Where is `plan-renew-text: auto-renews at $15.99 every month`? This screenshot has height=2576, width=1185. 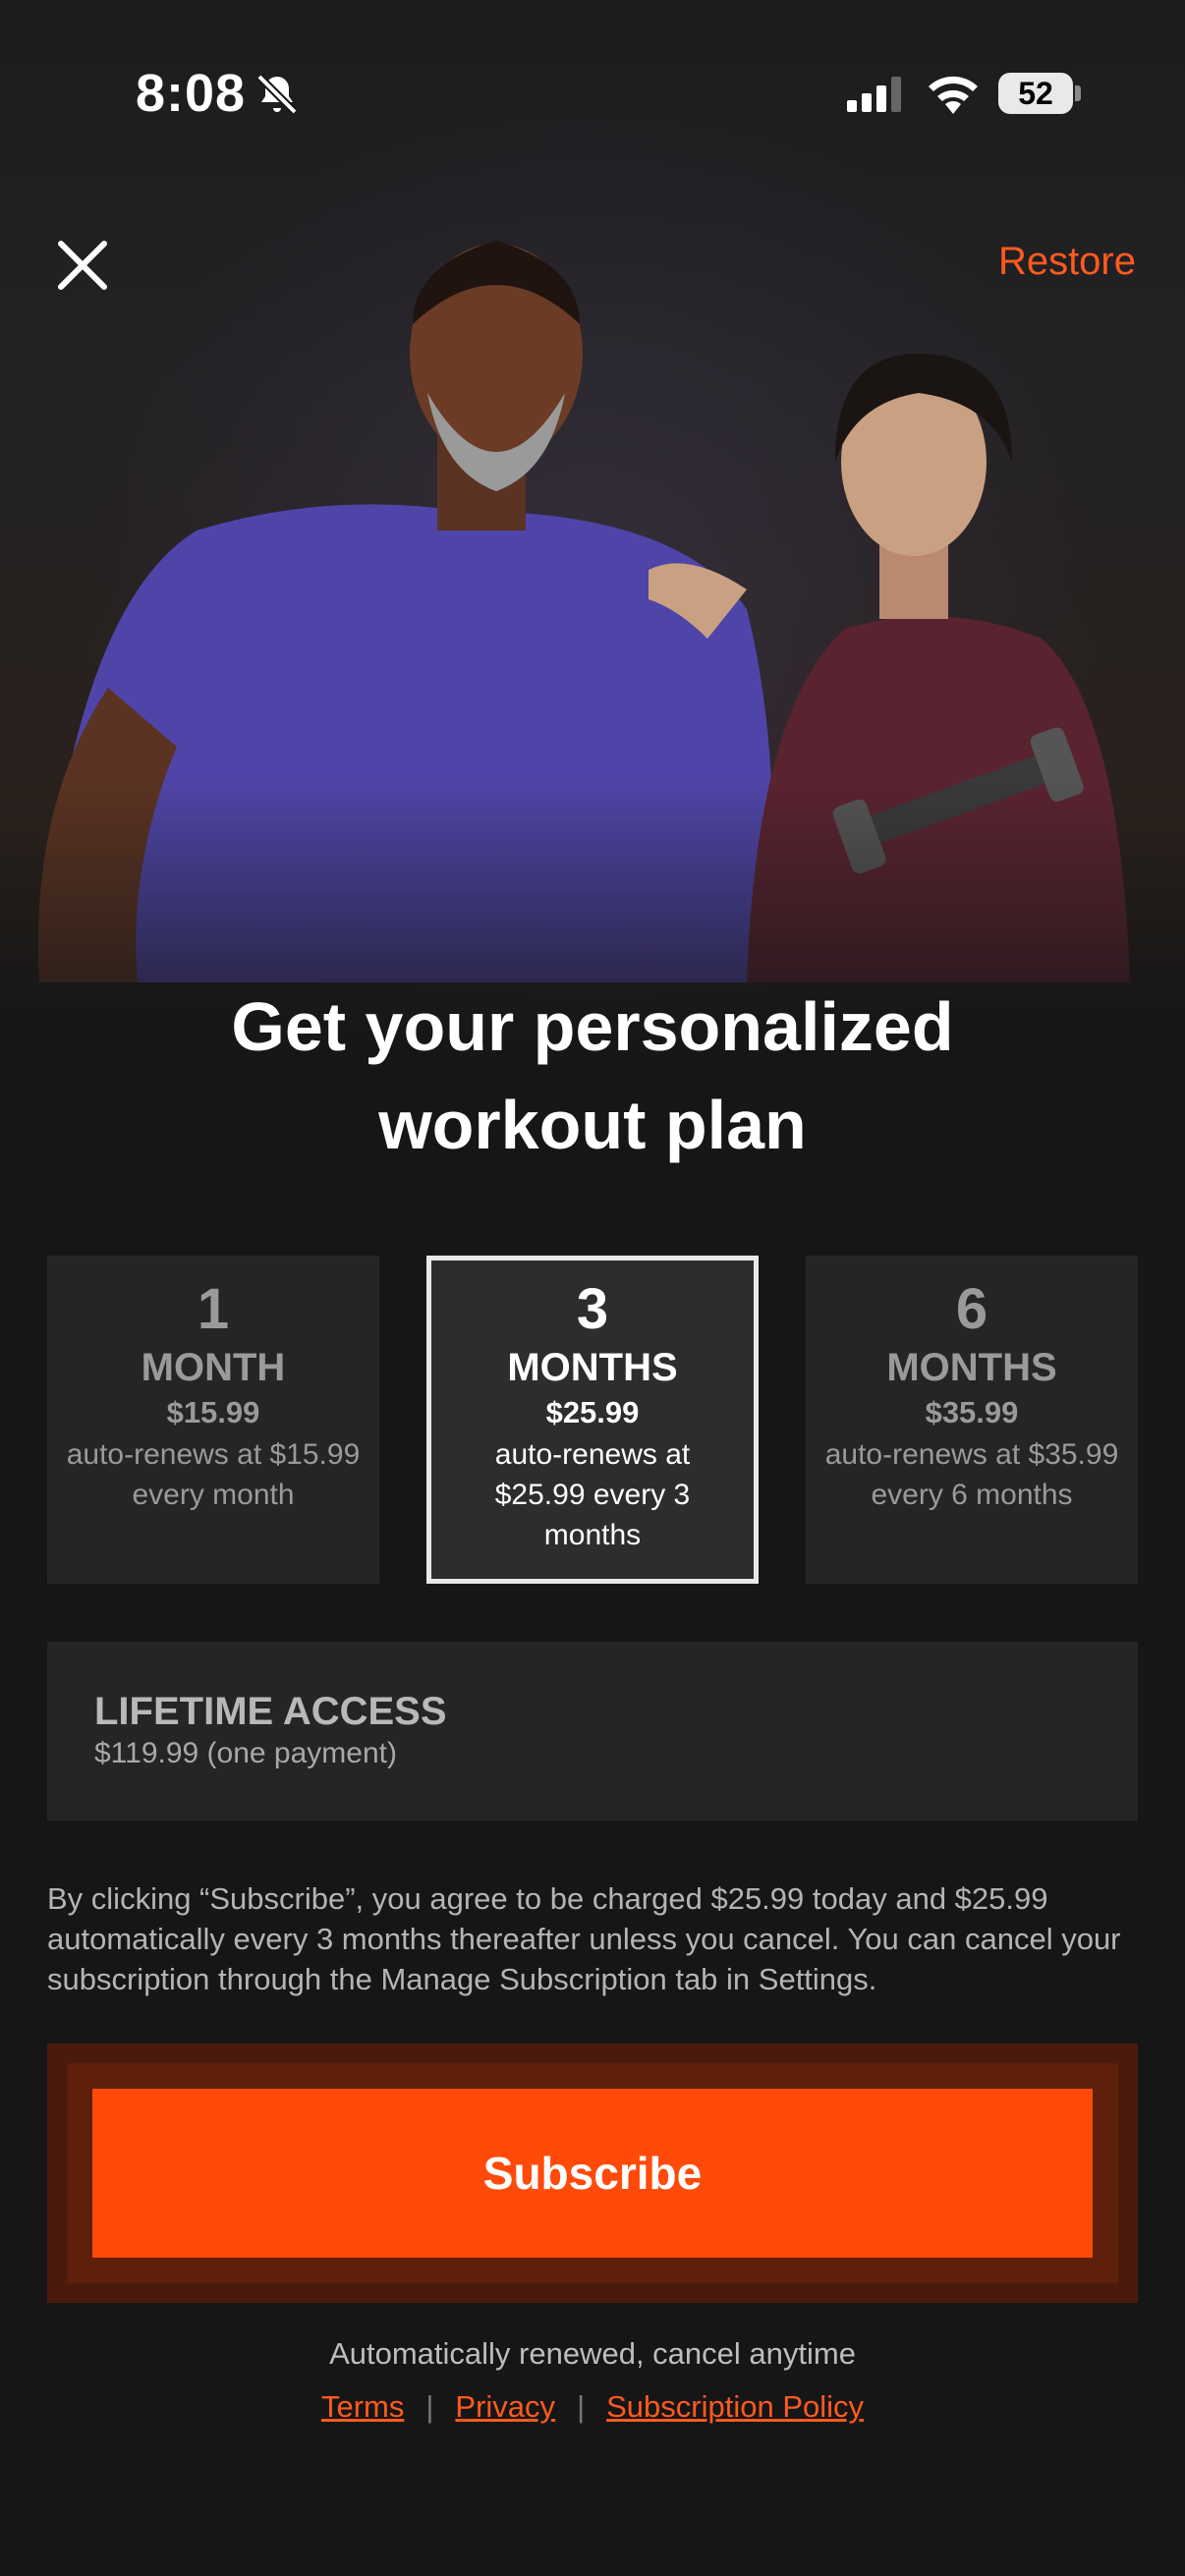
plan-renew-text: auto-renews at $15.99 every month is located at coordinates (214, 1474).